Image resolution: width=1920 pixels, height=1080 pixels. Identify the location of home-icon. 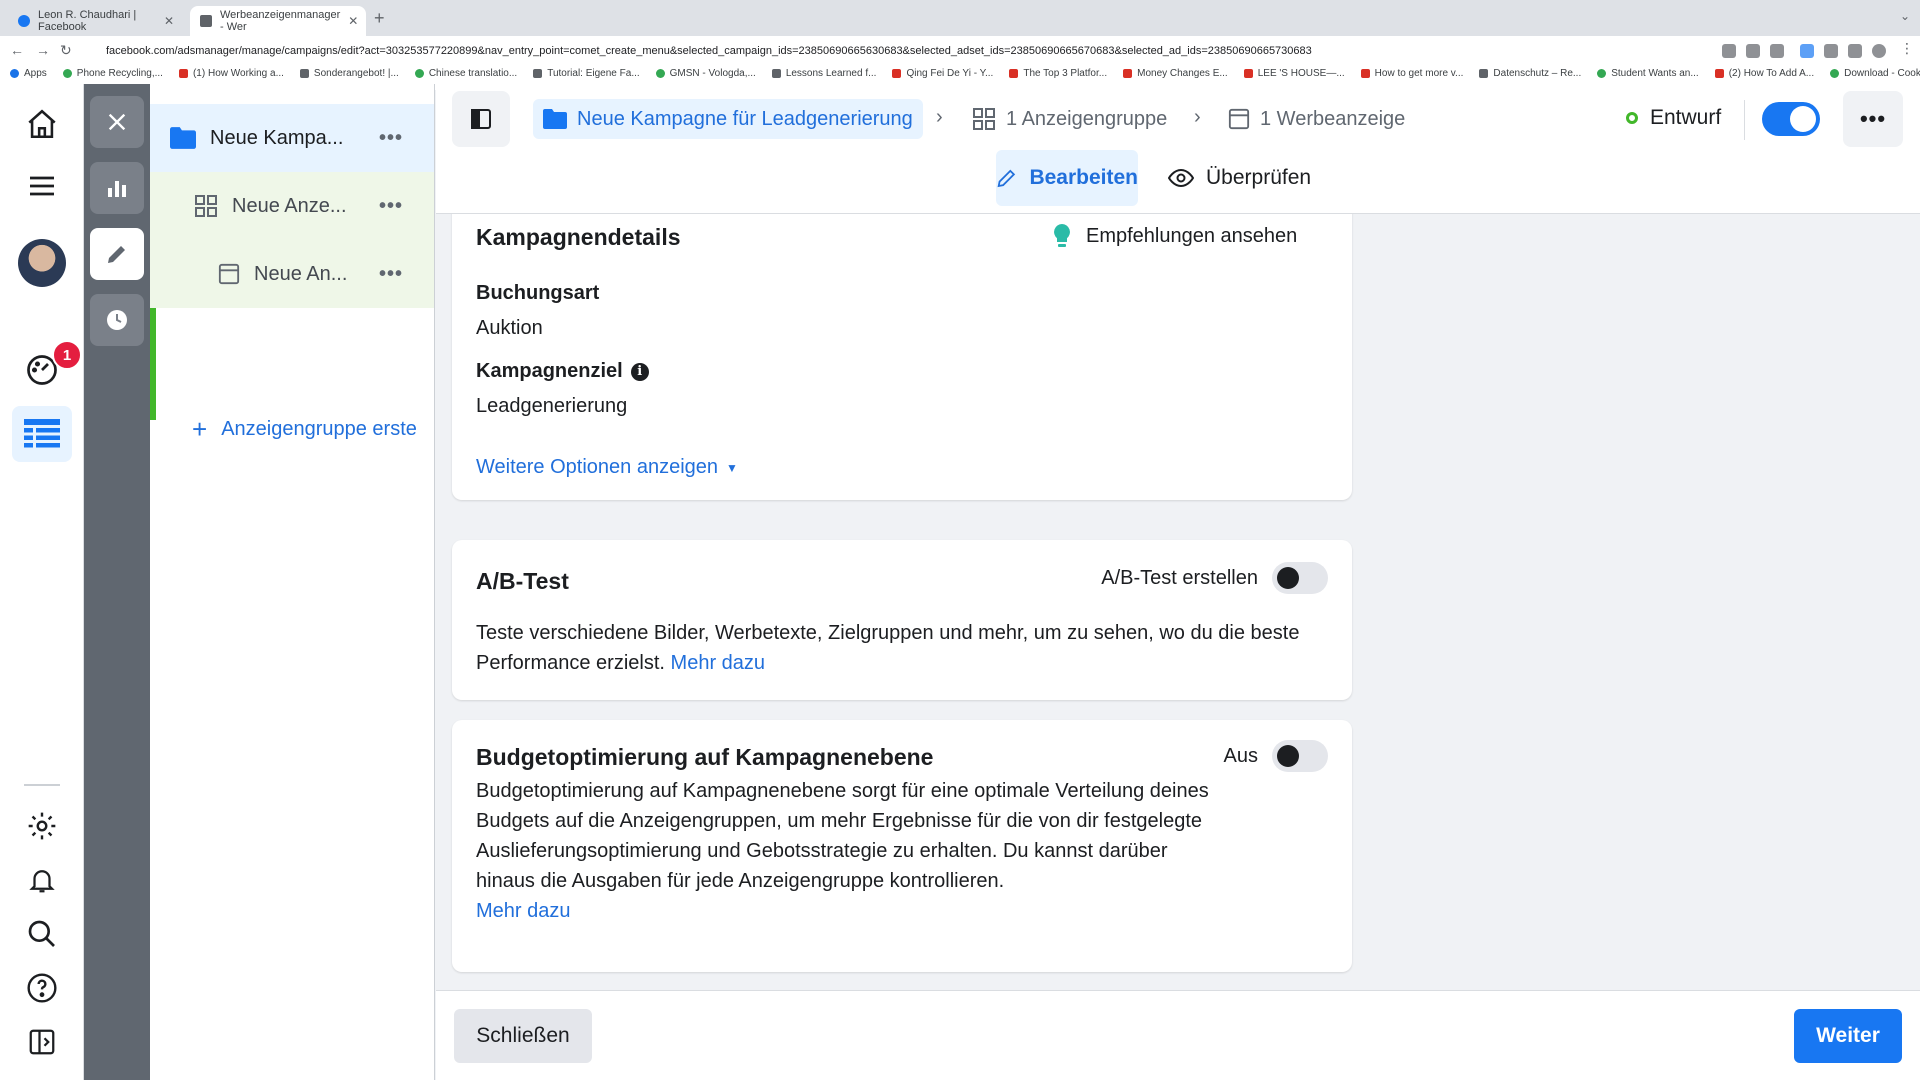
(42, 124).